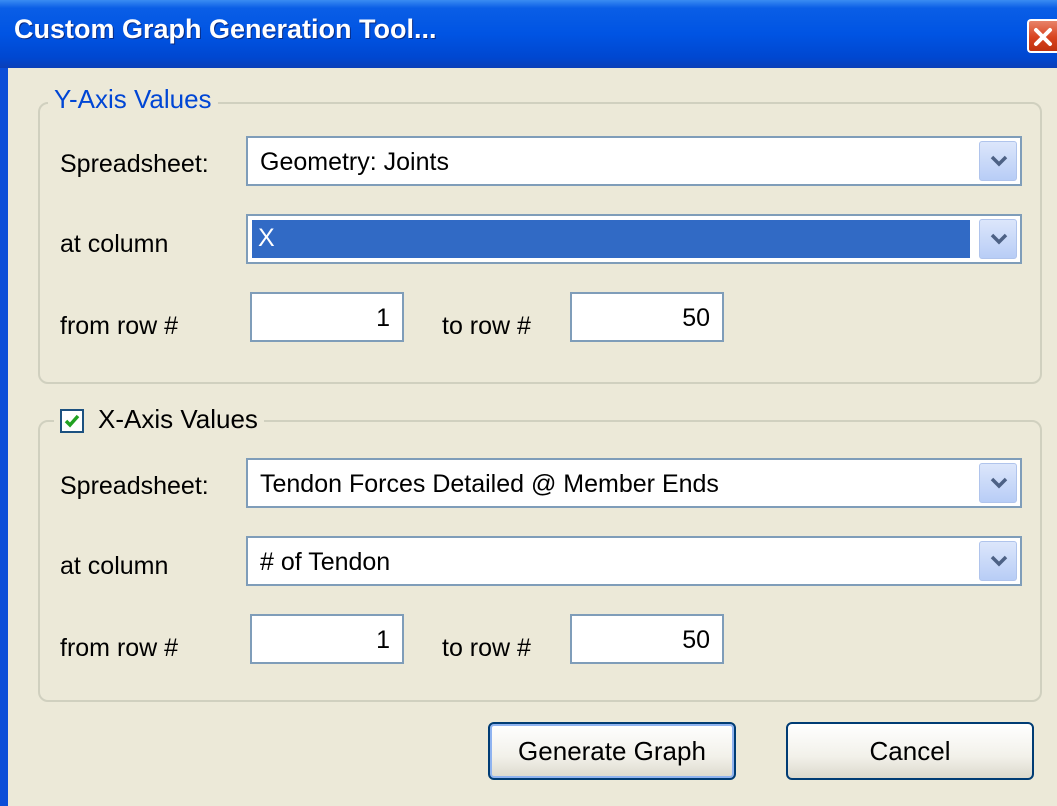 The width and height of the screenshot is (1057, 806). I want to click on x-to-row-value: 50, so click(696, 640).